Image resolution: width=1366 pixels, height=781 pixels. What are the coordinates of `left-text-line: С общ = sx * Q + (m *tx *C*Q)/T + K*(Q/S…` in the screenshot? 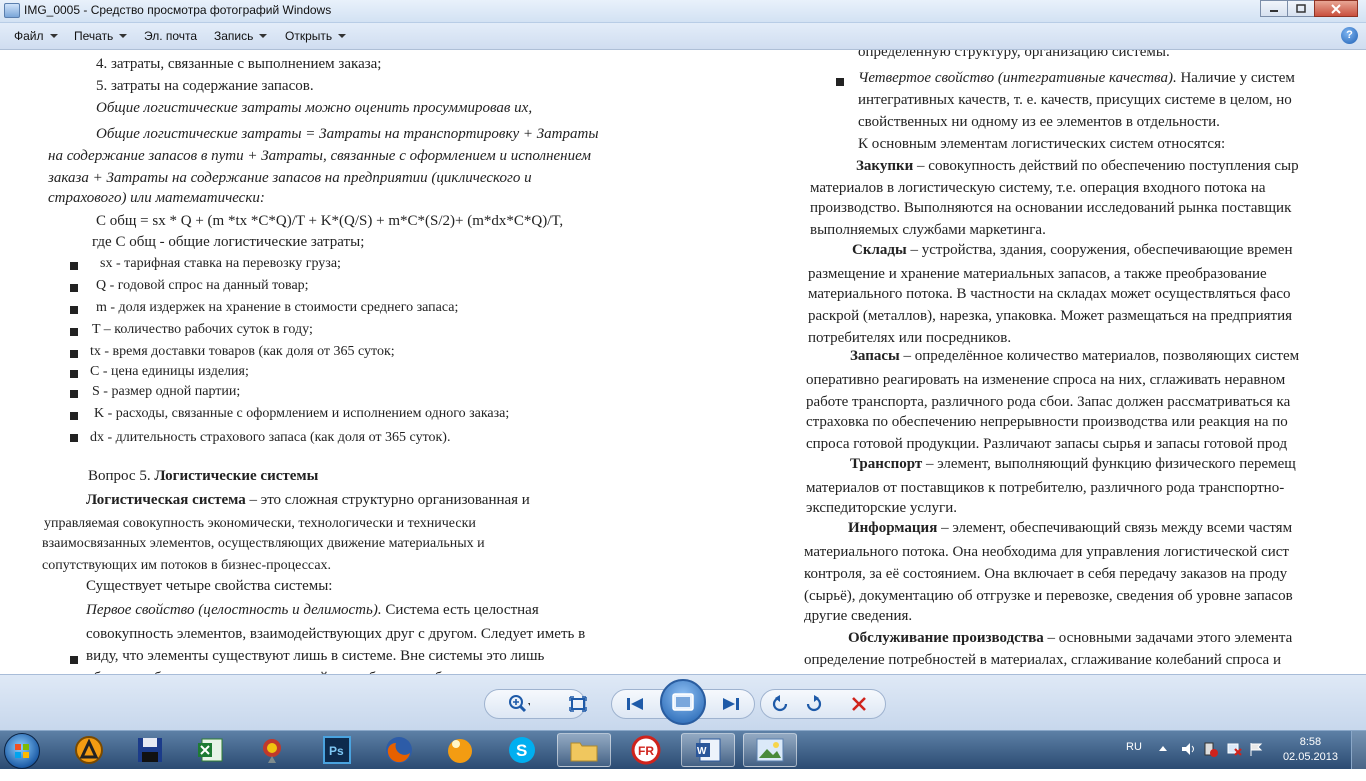 It's located at (330, 221).